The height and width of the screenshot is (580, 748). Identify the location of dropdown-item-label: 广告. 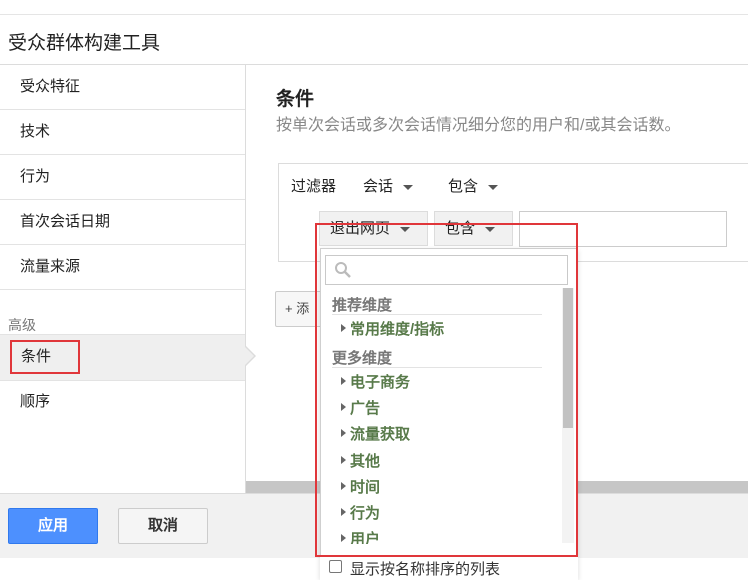
(365, 408).